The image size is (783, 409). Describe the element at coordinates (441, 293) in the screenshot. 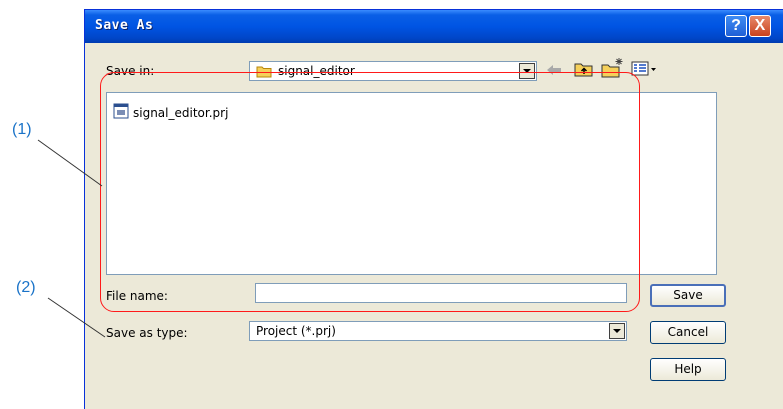

I see `file-name-input` at that location.